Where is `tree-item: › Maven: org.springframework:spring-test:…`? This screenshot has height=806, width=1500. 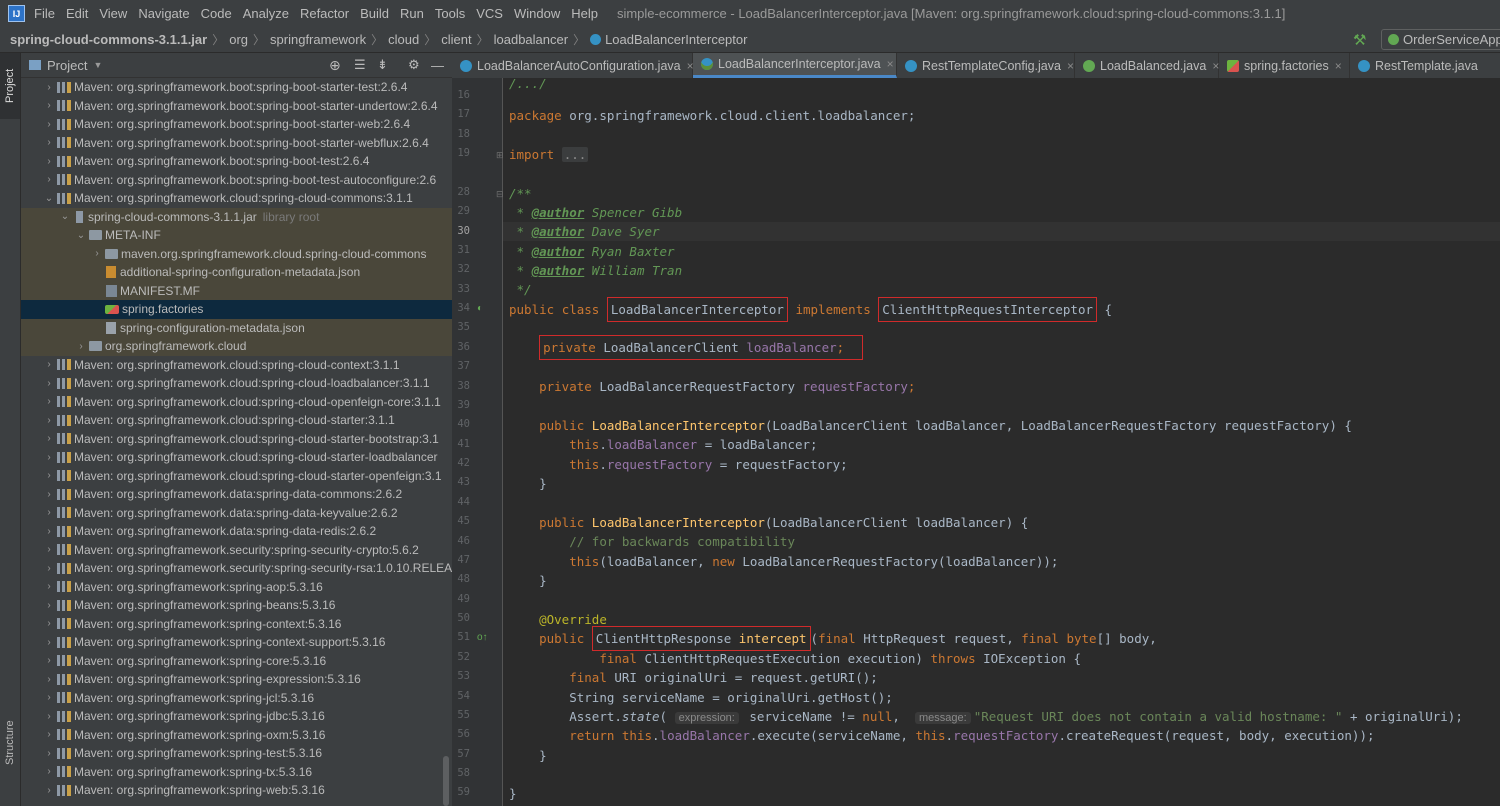 tree-item: › Maven: org.springframework:spring-test:… is located at coordinates (236, 753).